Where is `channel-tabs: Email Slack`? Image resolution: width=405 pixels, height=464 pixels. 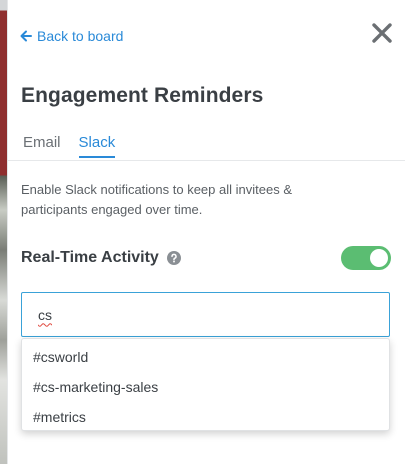
channel-tabs: Email Slack is located at coordinates (69, 146).